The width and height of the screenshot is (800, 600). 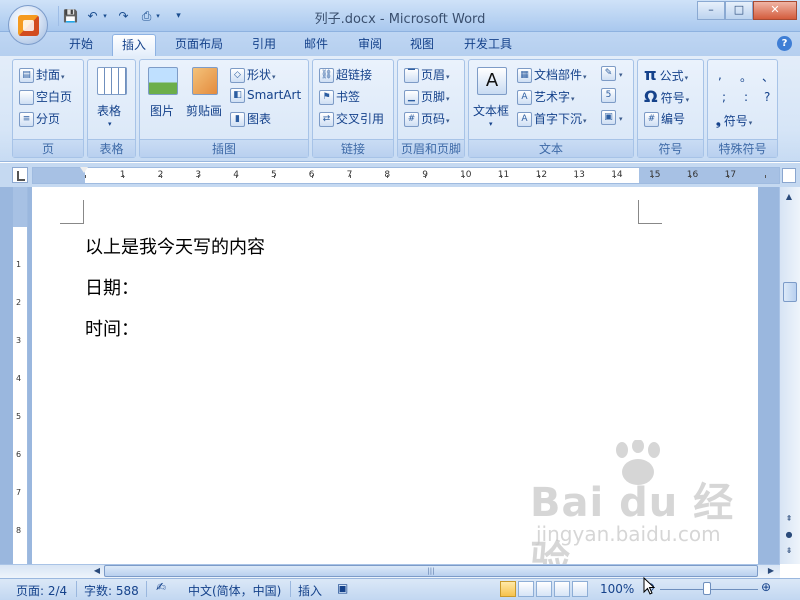 I want to click on group-links: ⛓ 超链接 ⚑ 书签 ⇄ 交叉引用 链接, so click(x=353, y=108).